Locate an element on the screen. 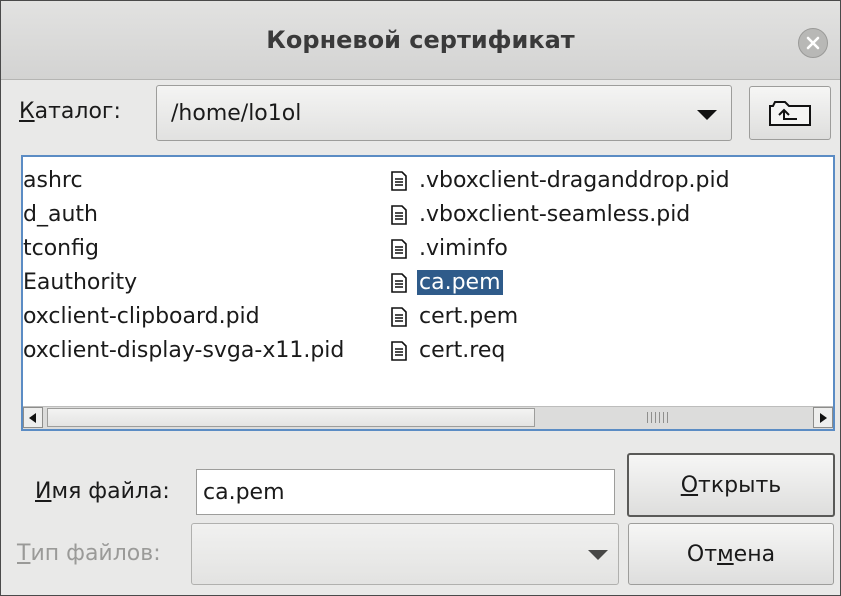 This screenshot has width=841, height=596. cancel-button: Отмена is located at coordinates (731, 554).